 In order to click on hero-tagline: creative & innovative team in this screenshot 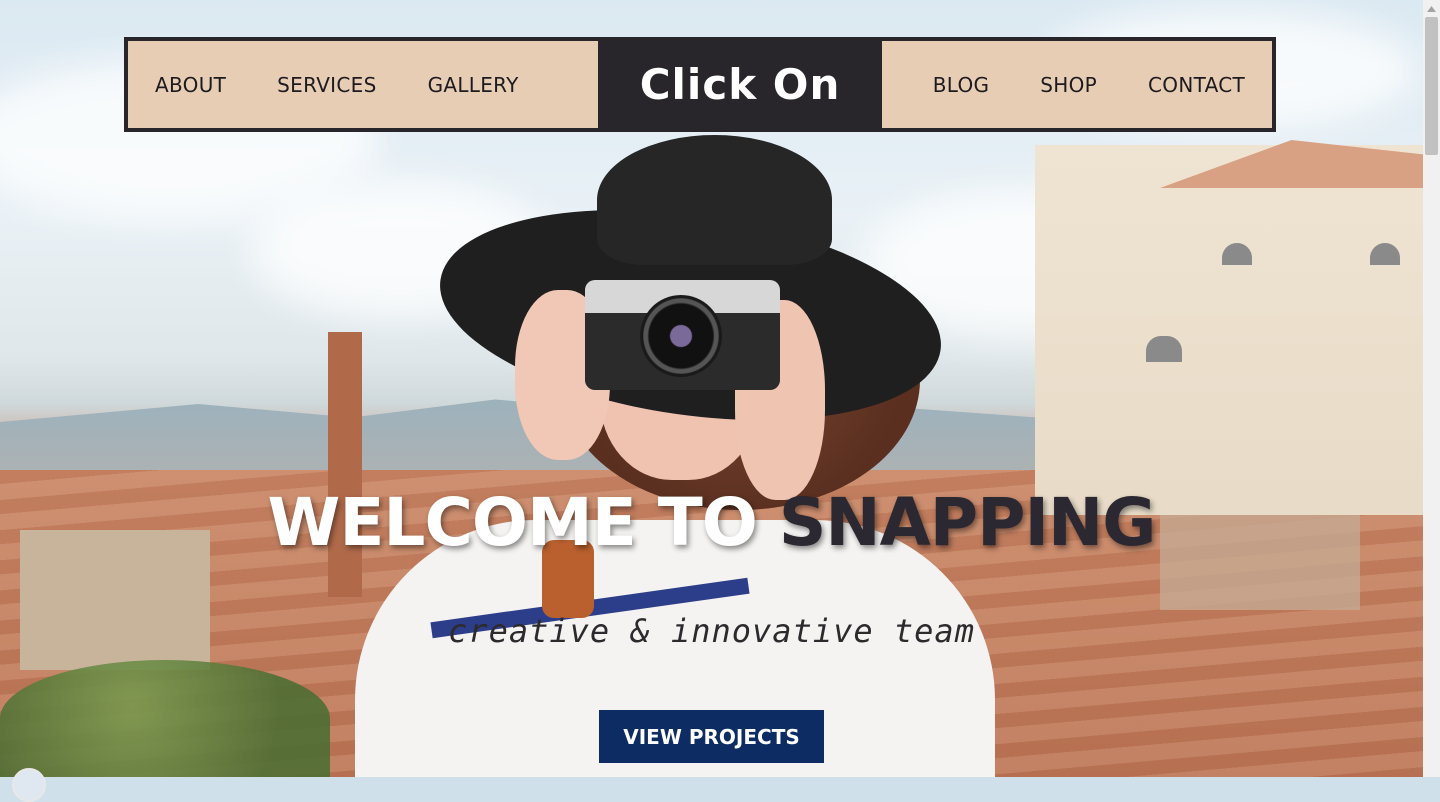, I will do `click(711, 631)`.